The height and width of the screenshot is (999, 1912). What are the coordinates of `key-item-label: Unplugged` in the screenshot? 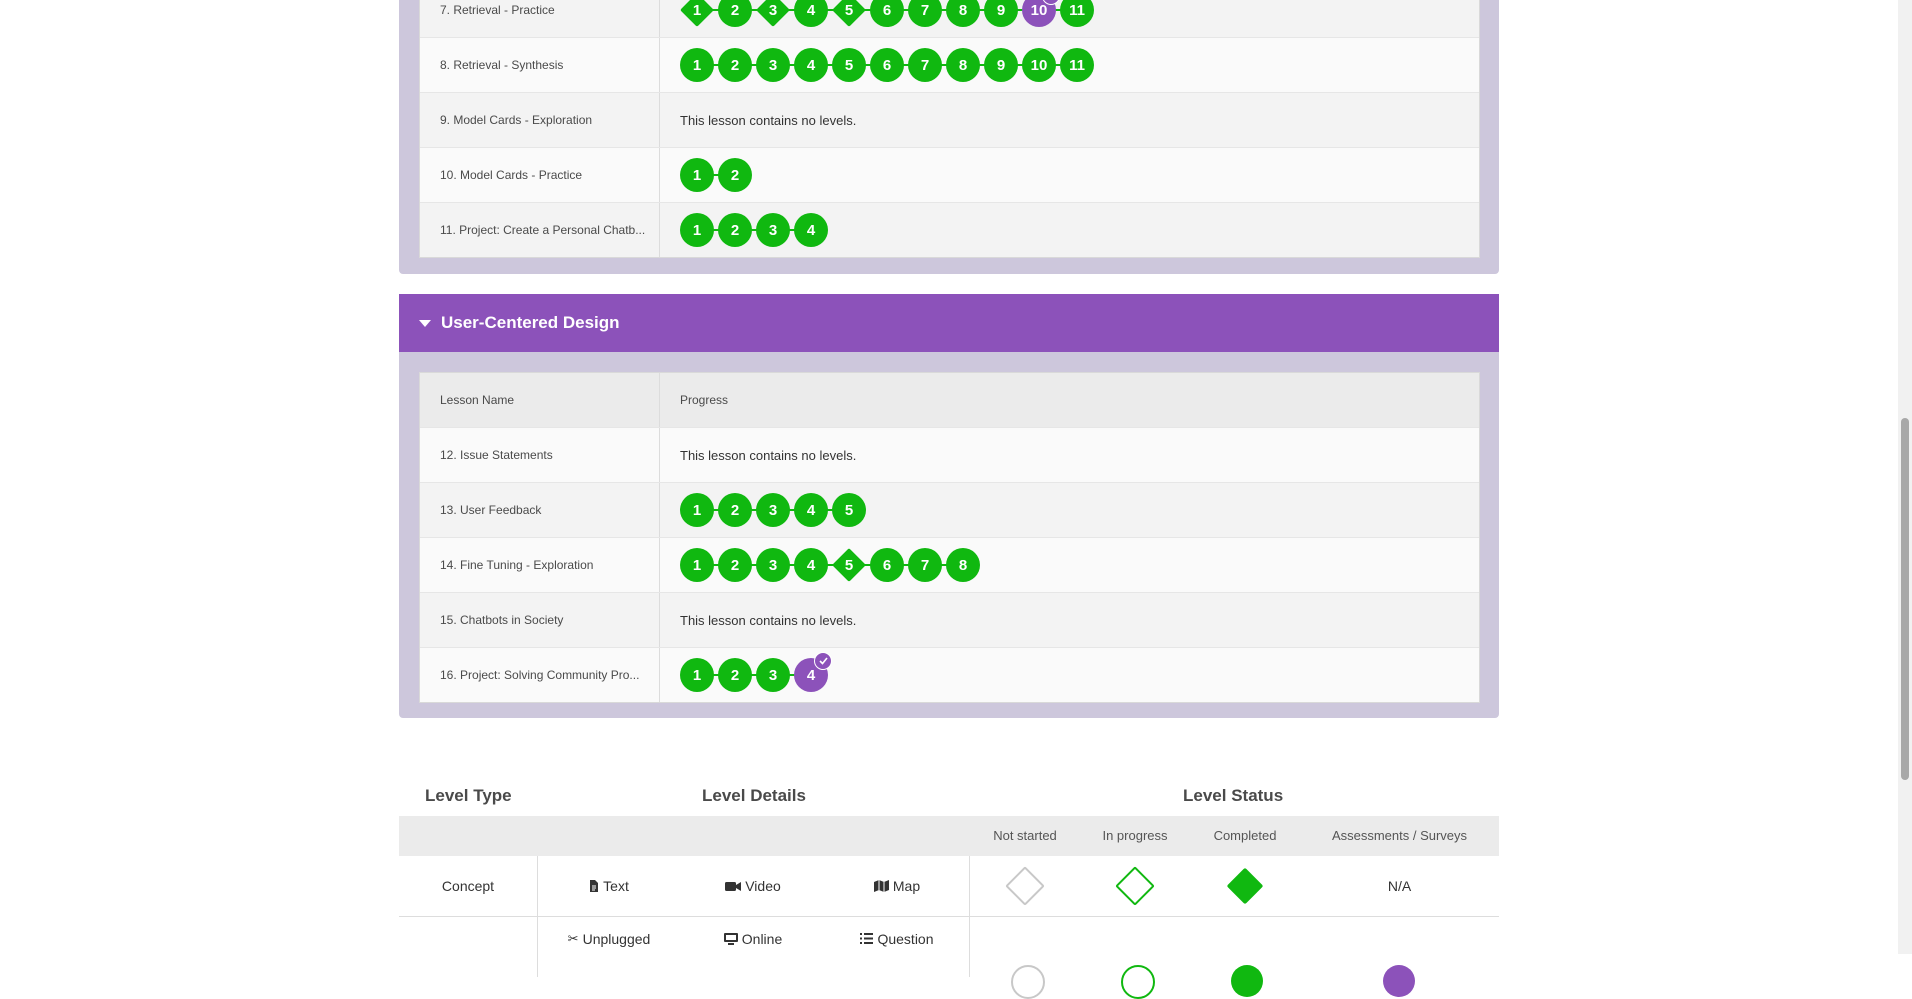 It's located at (616, 939).